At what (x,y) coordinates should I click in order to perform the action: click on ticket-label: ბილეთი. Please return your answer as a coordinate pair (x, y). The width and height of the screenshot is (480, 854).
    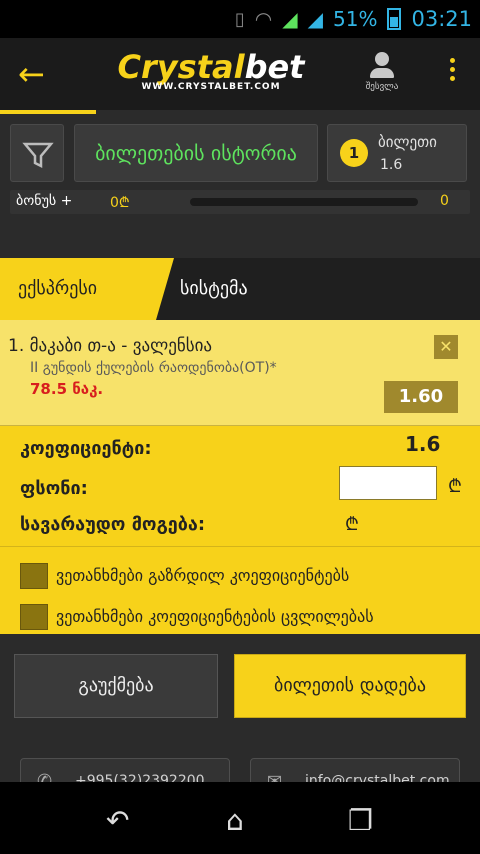
    Looking at the image, I should click on (407, 142).